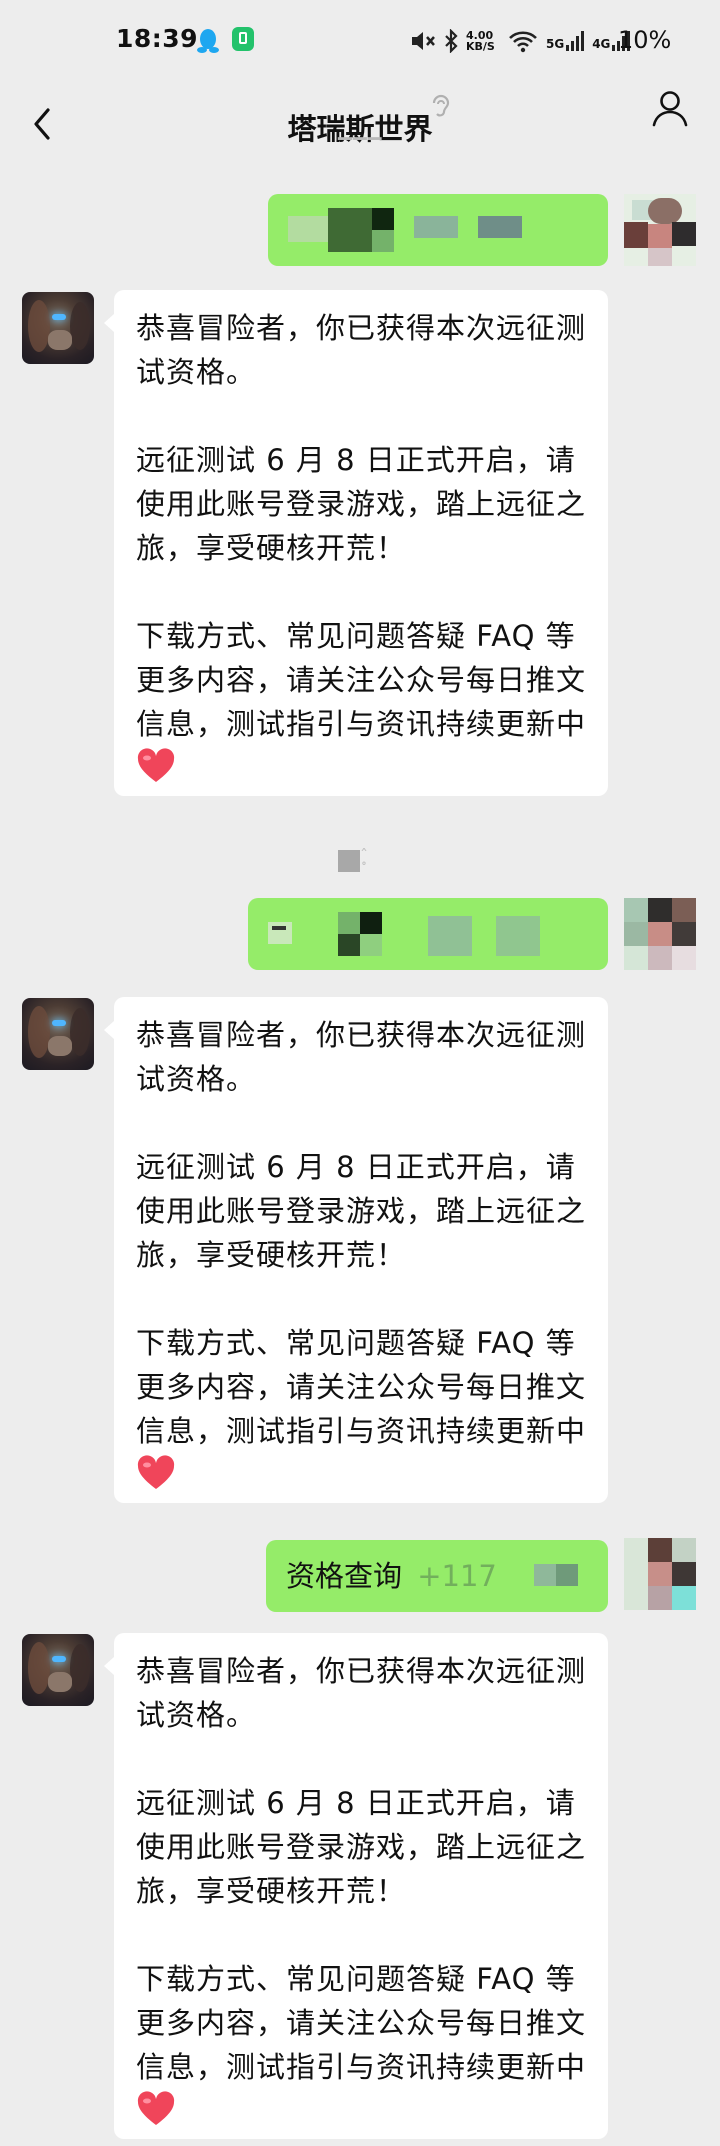  I want to click on outgoing-message-bubble: 资格查询 +117, so click(437, 1576).